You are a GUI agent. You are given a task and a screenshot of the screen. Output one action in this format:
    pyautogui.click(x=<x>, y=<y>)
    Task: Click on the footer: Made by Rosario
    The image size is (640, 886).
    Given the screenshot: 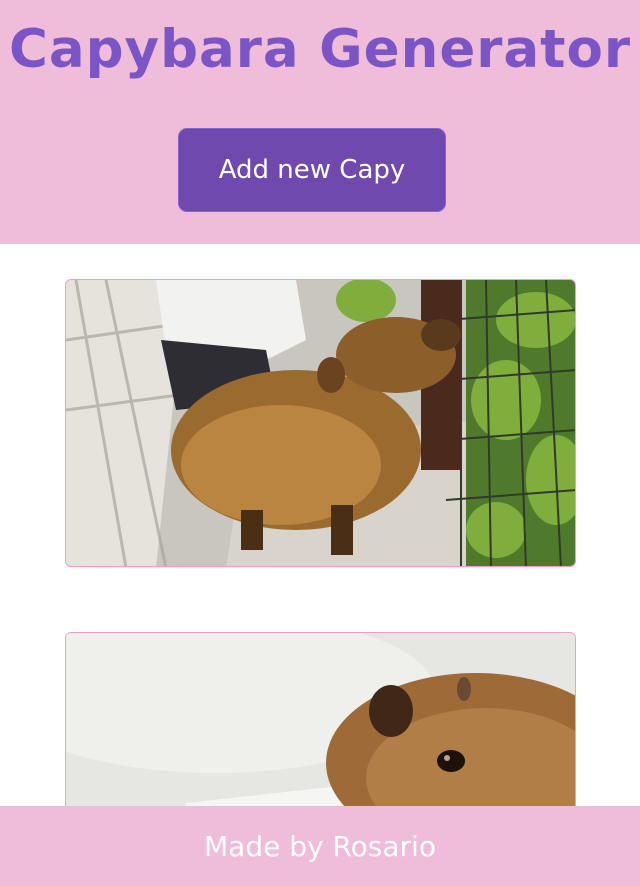 What is the action you would take?
    pyautogui.click(x=320, y=846)
    